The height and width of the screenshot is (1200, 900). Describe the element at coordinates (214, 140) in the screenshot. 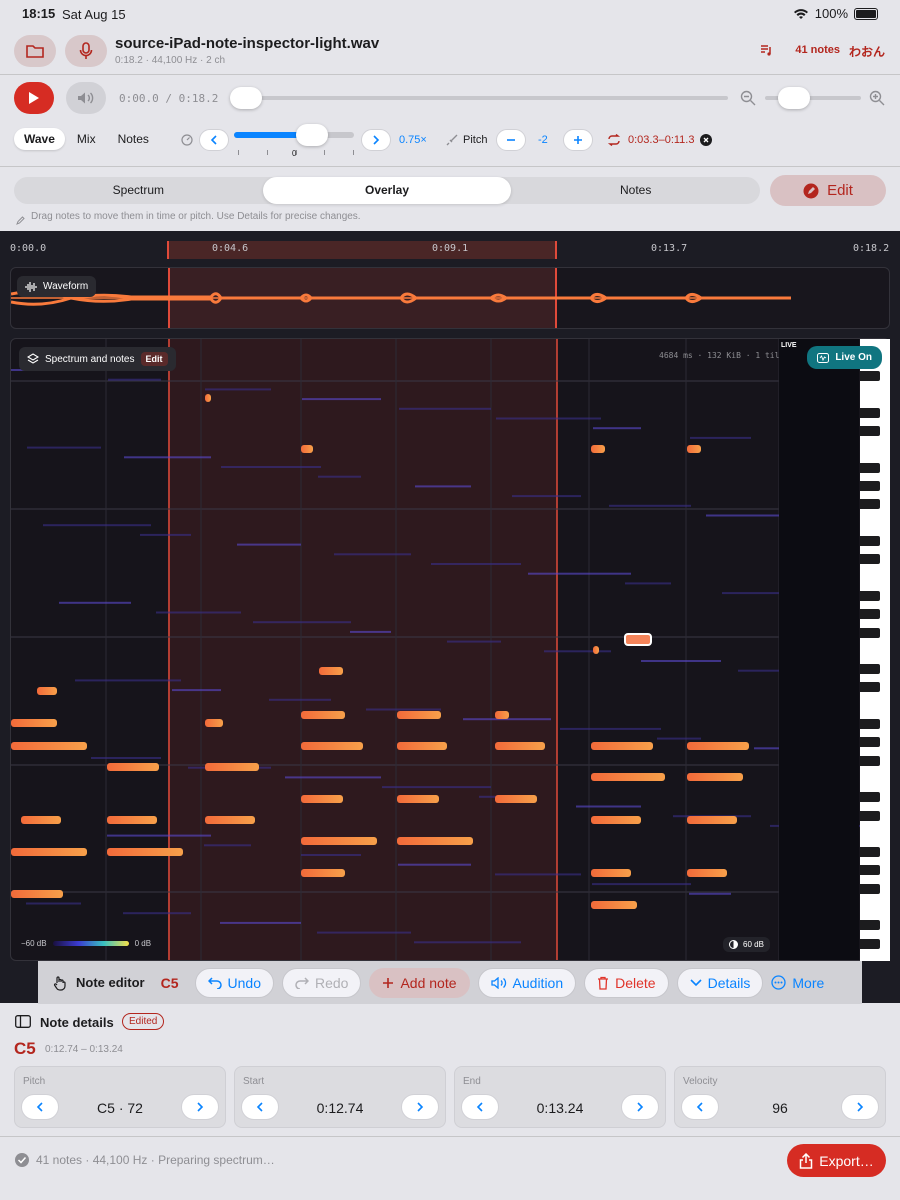

I see `speed-decrease-button` at that location.